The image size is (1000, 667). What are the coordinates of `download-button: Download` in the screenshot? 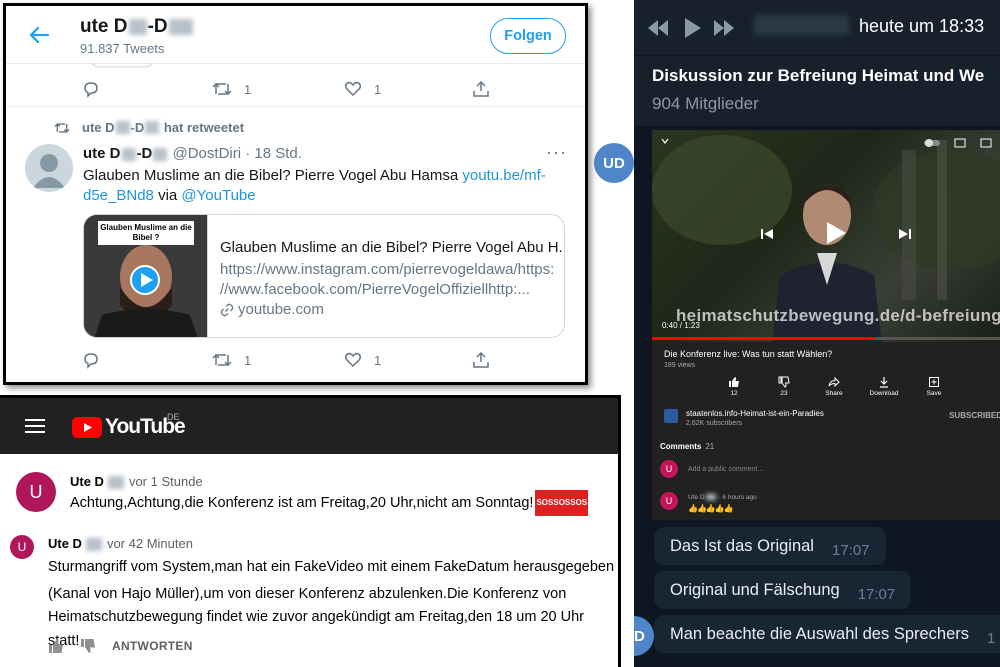 It's located at (884, 386).